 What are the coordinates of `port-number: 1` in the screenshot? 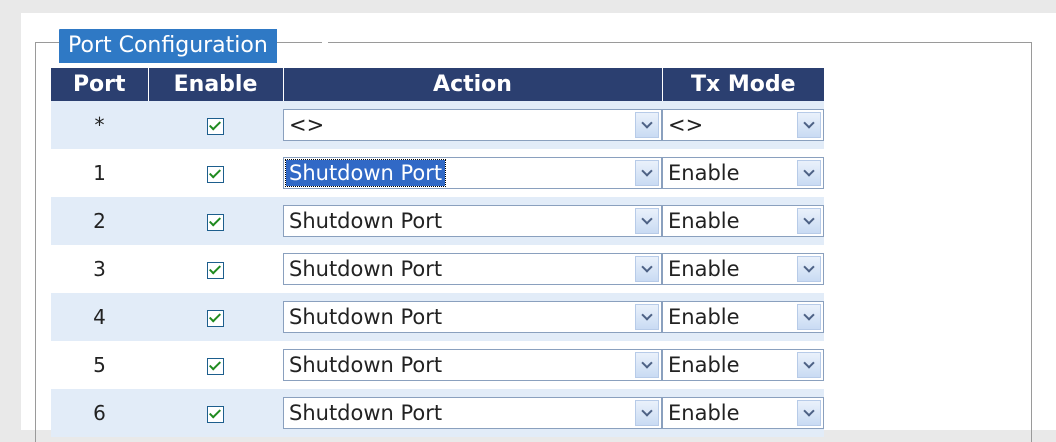 It's located at (99, 173).